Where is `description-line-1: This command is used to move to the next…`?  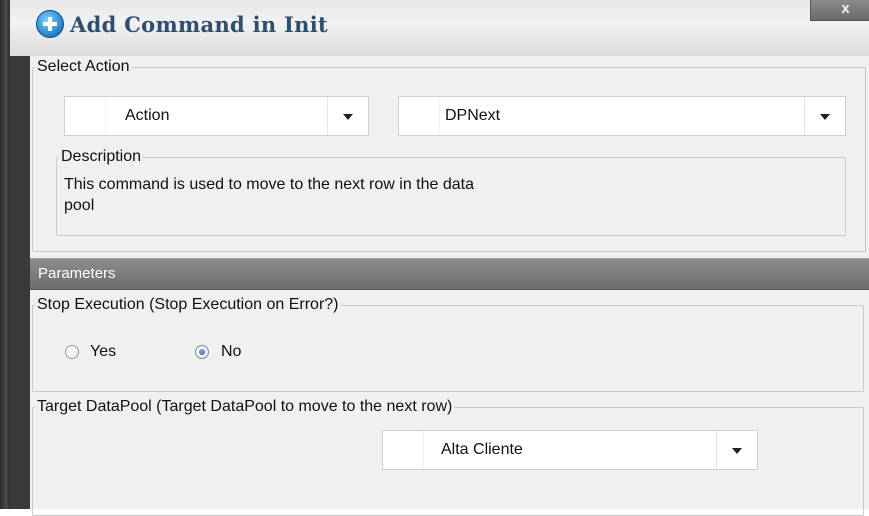 description-line-1: This command is used to move to the next… is located at coordinates (269, 184).